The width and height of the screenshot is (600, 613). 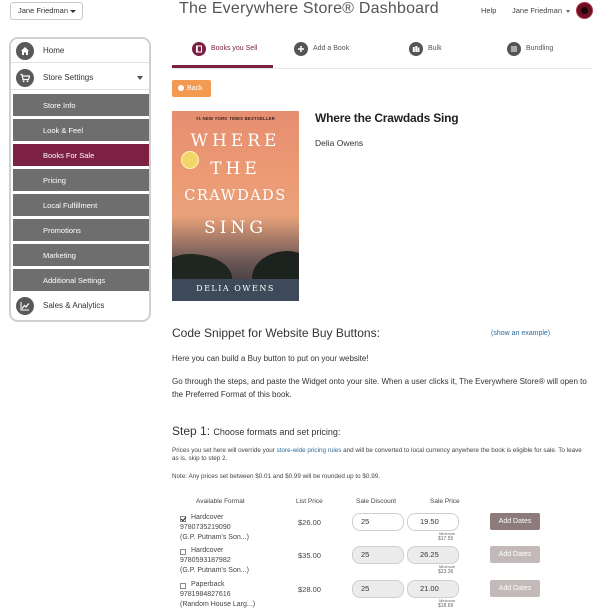 I want to click on list-price: $35.00, so click(x=309, y=555).